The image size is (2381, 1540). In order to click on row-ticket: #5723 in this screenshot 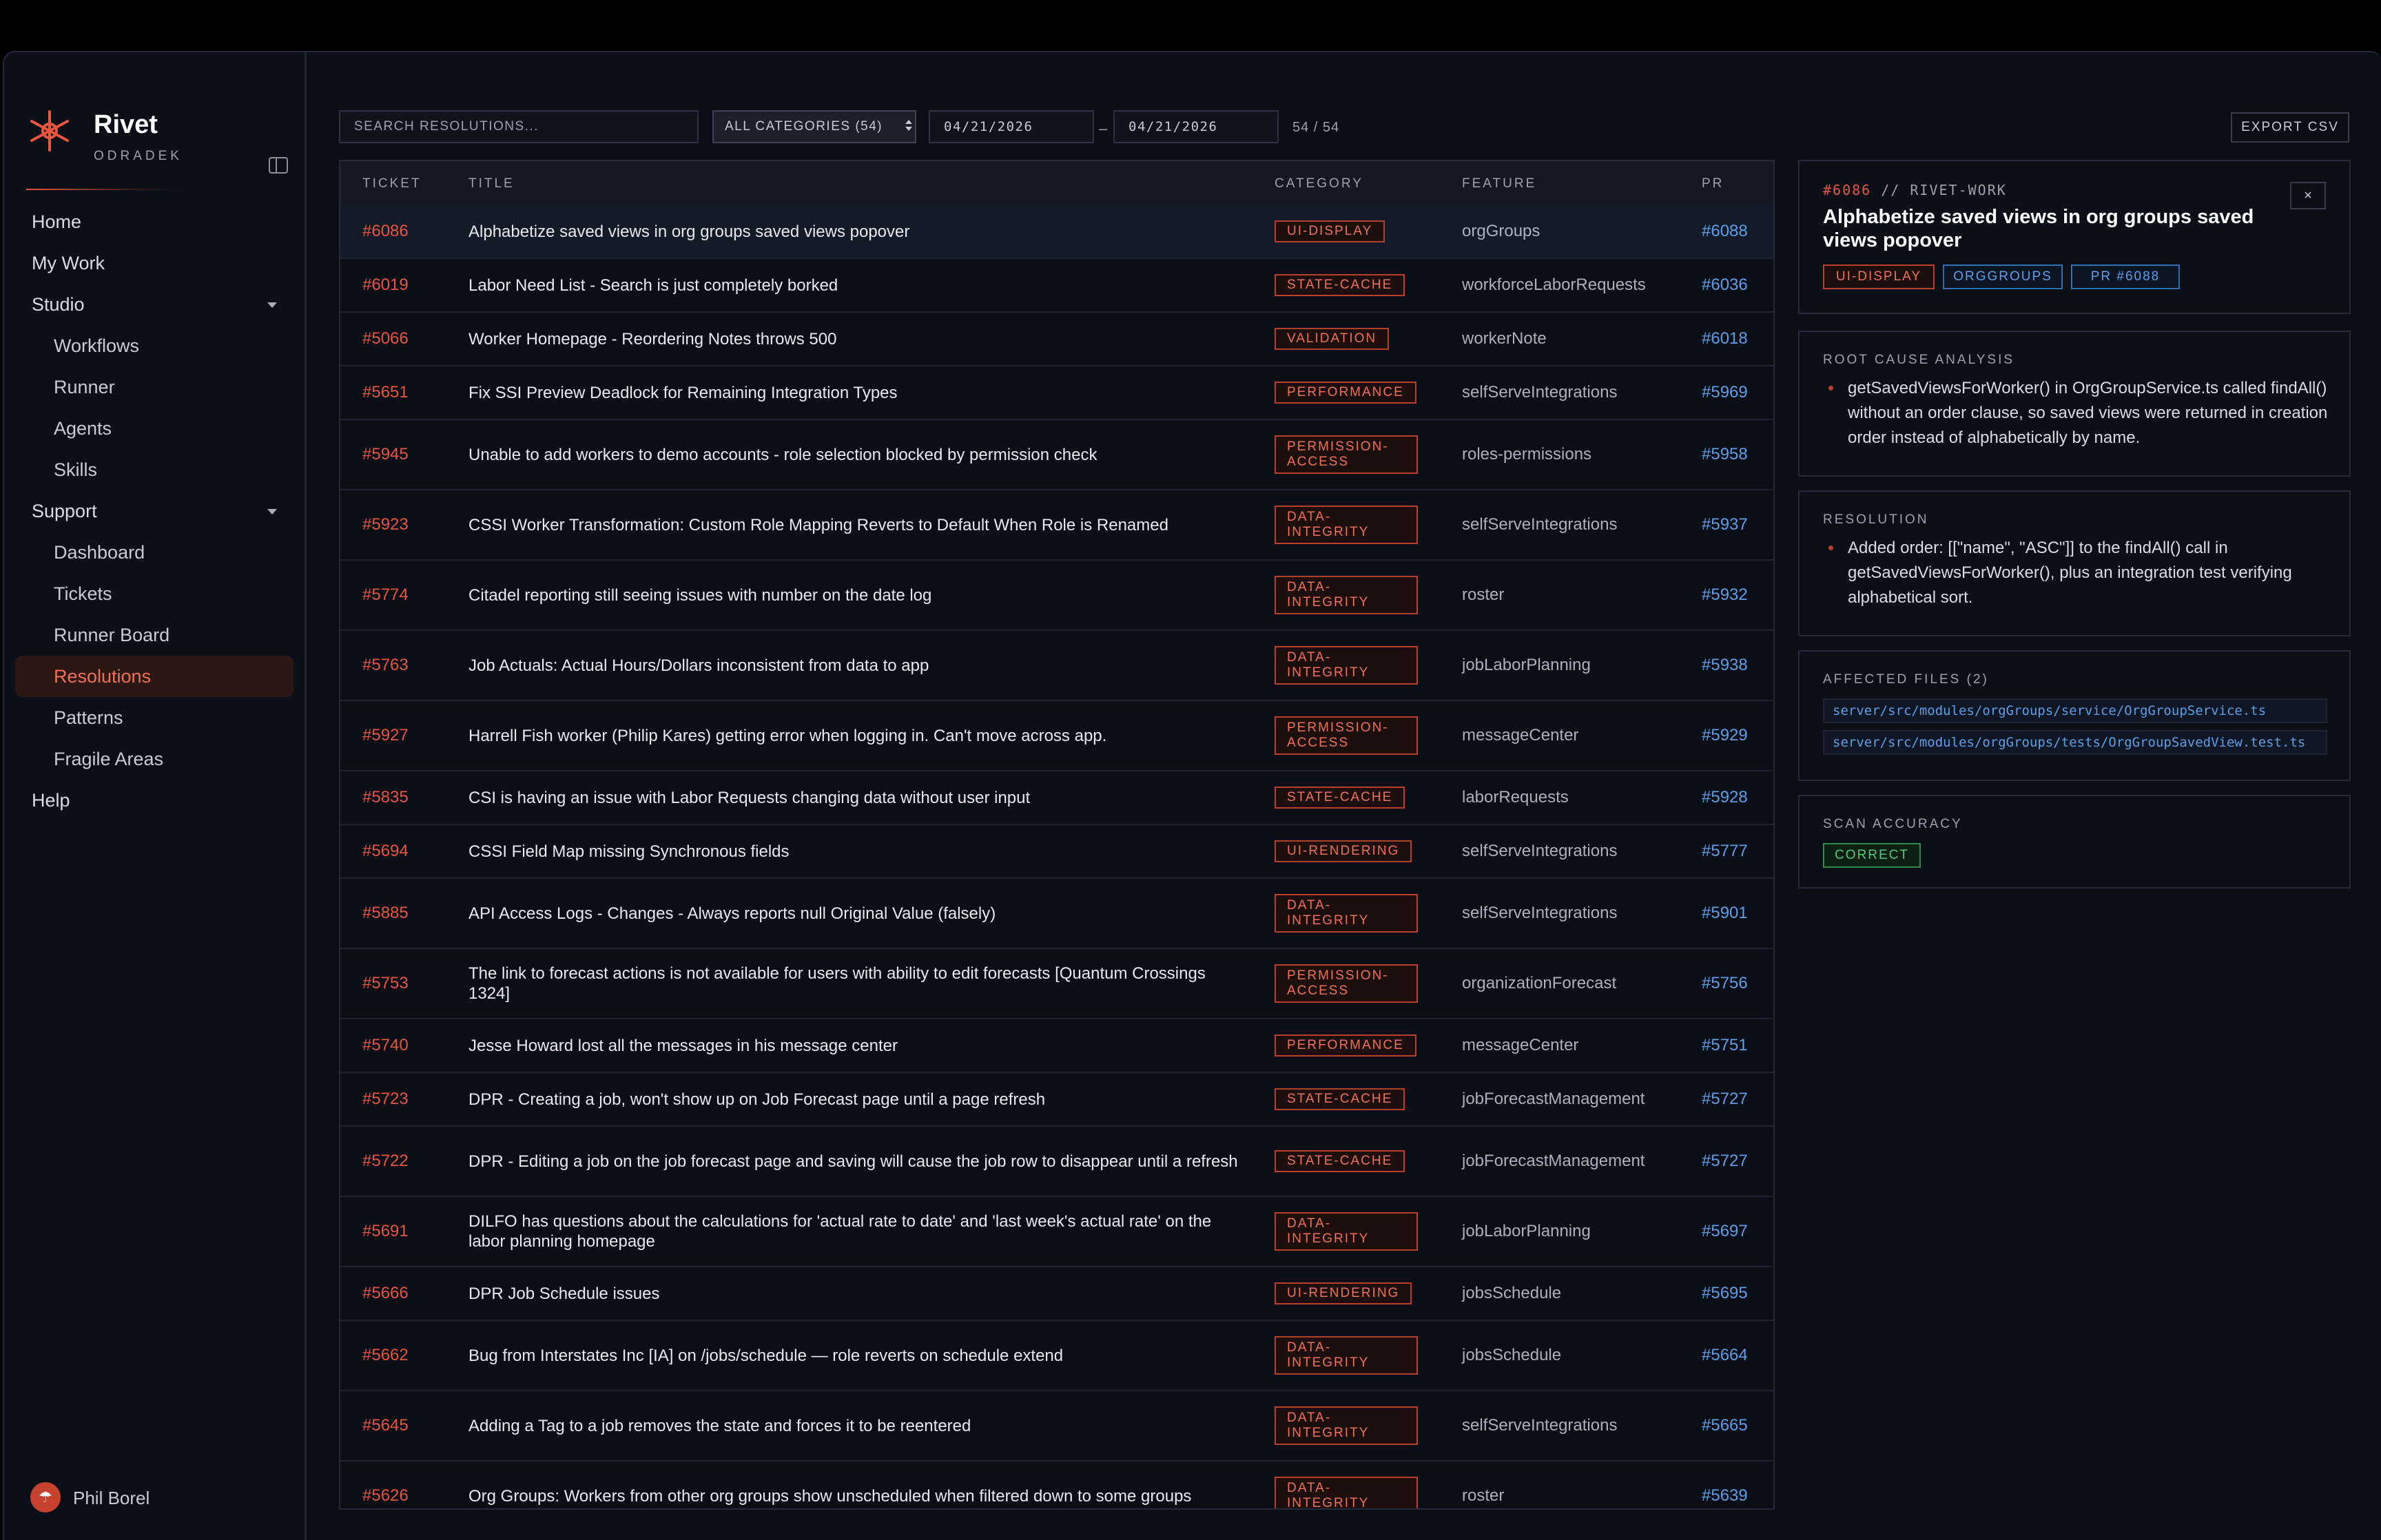, I will do `click(386, 1099)`.